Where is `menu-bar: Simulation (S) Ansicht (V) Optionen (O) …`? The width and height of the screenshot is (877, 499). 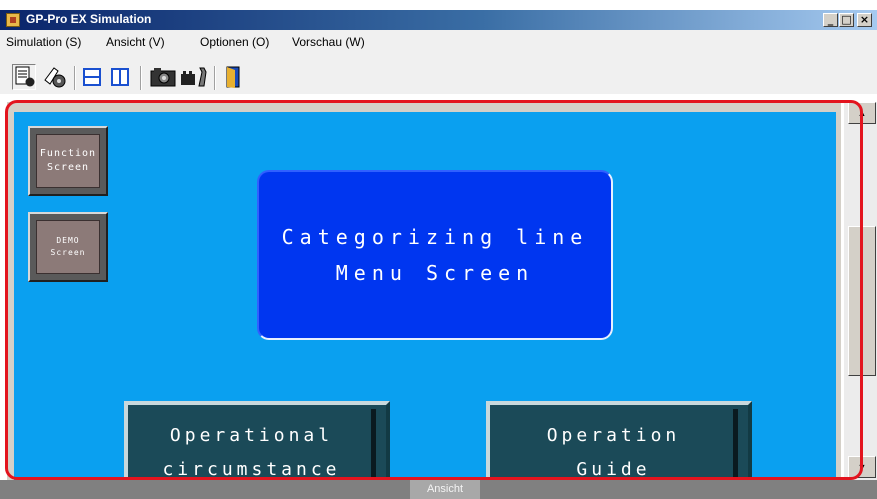 menu-bar: Simulation (S) Ansicht (V) Optionen (O) … is located at coordinates (438, 41).